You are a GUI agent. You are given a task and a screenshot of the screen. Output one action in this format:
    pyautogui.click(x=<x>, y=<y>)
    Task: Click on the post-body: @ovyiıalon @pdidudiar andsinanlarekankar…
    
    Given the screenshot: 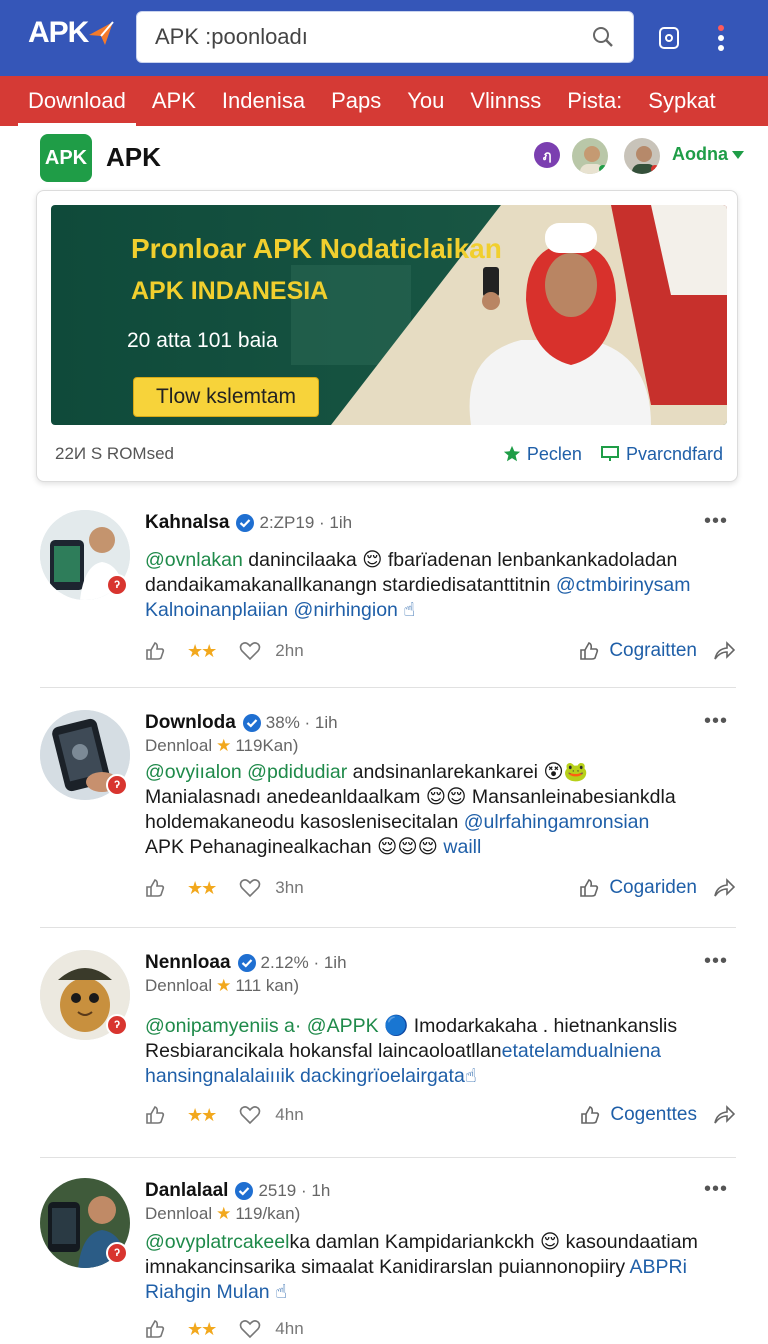 What is the action you would take?
    pyautogui.click(x=440, y=810)
    